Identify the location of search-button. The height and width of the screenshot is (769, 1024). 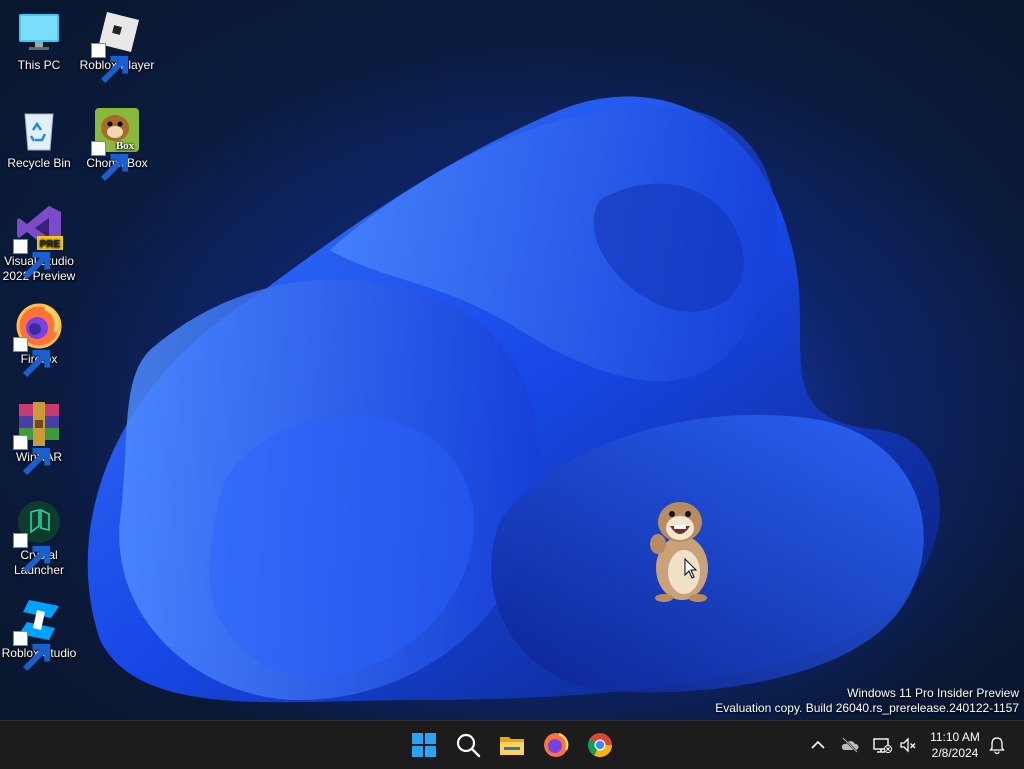
(468, 745).